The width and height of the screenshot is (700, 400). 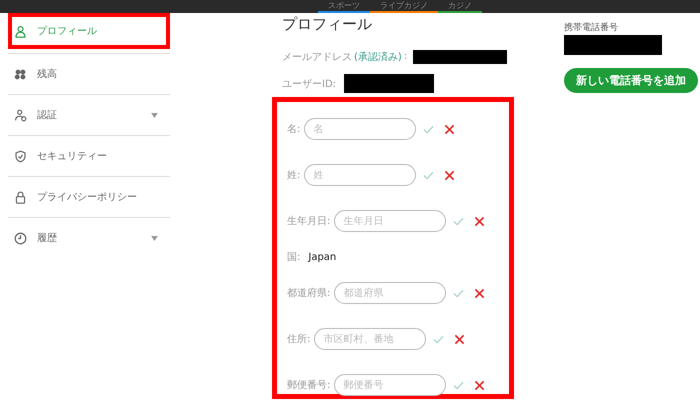 What do you see at coordinates (47, 115) in the screenshot?
I see `sidebar-label: 認証` at bounding box center [47, 115].